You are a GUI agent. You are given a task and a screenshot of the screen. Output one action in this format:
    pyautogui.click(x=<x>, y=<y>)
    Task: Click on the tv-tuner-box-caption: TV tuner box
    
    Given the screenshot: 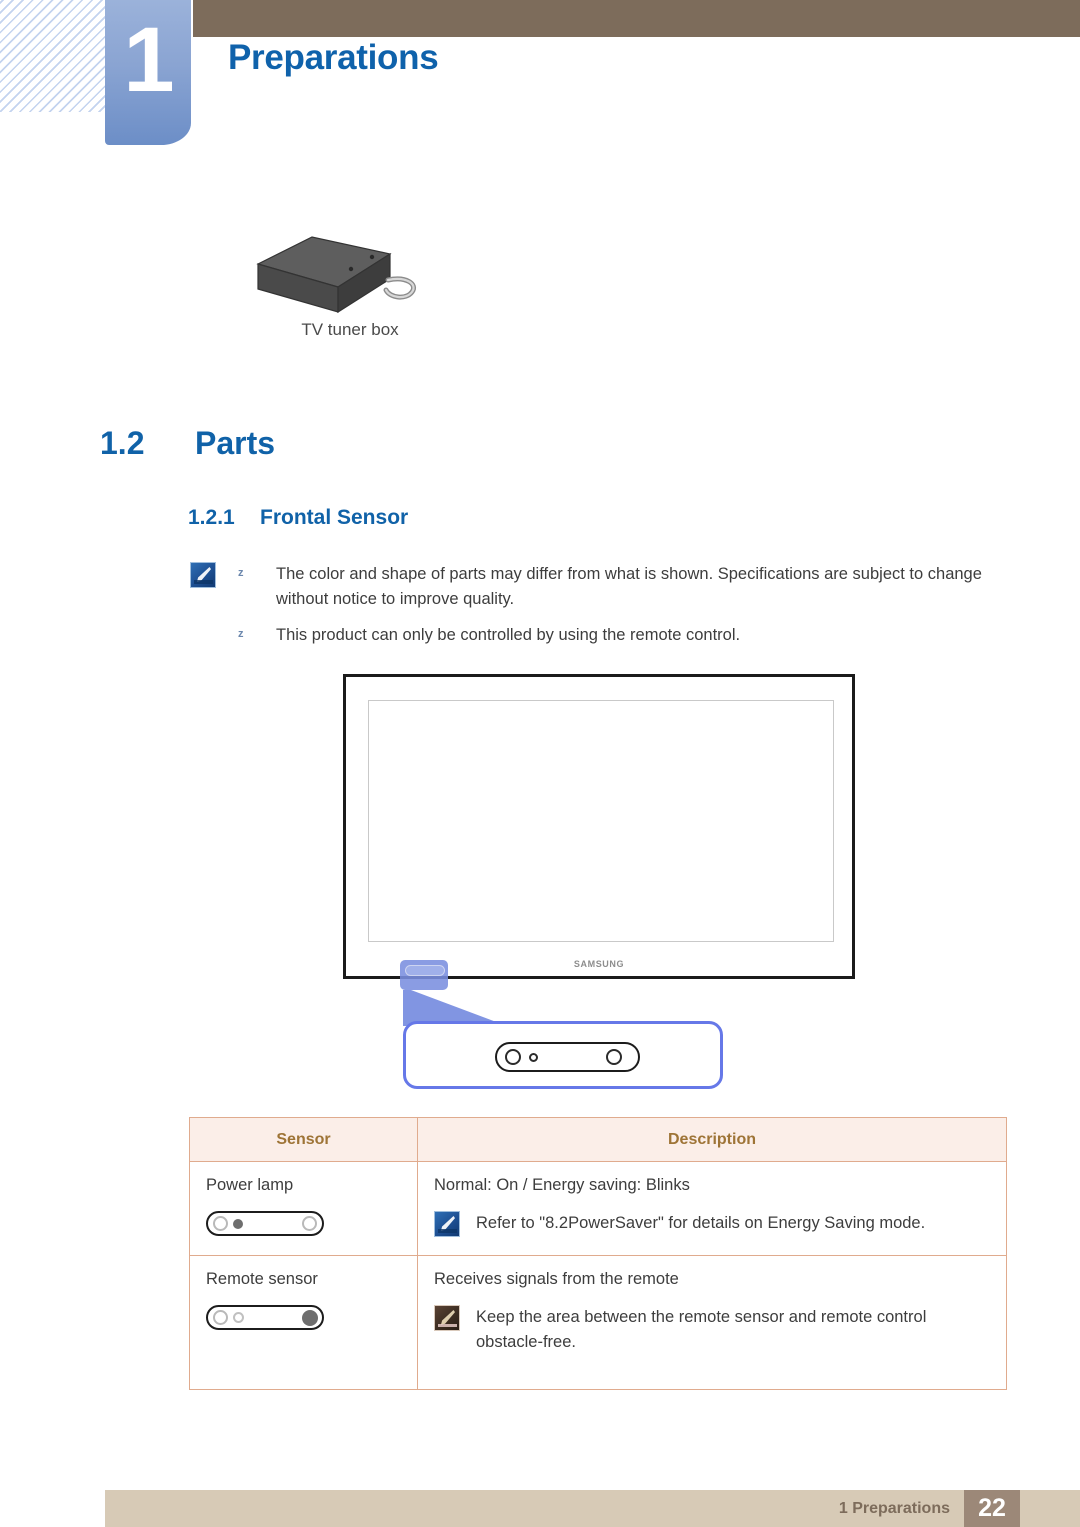 What is the action you would take?
    pyautogui.click(x=350, y=329)
    